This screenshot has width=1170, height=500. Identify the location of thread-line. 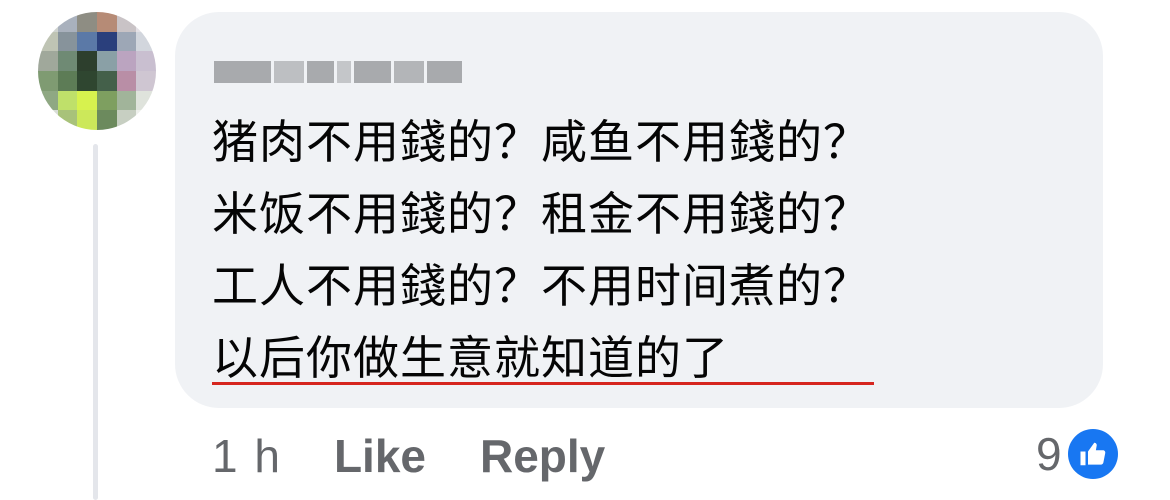
(95, 322).